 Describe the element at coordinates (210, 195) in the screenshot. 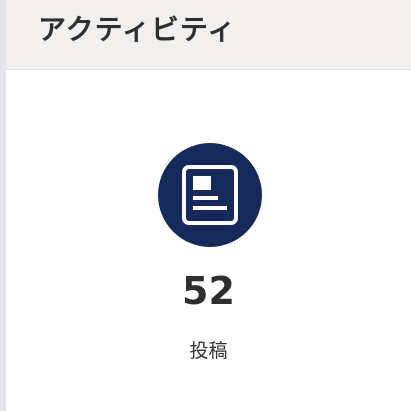

I see `article-icon` at that location.